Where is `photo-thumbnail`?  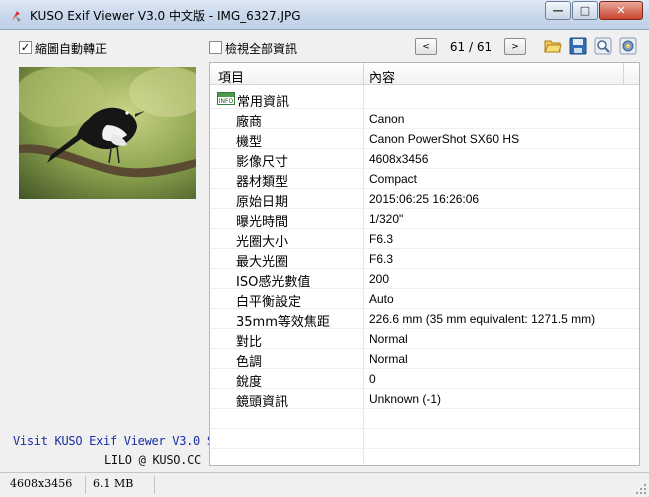 photo-thumbnail is located at coordinates (107, 133).